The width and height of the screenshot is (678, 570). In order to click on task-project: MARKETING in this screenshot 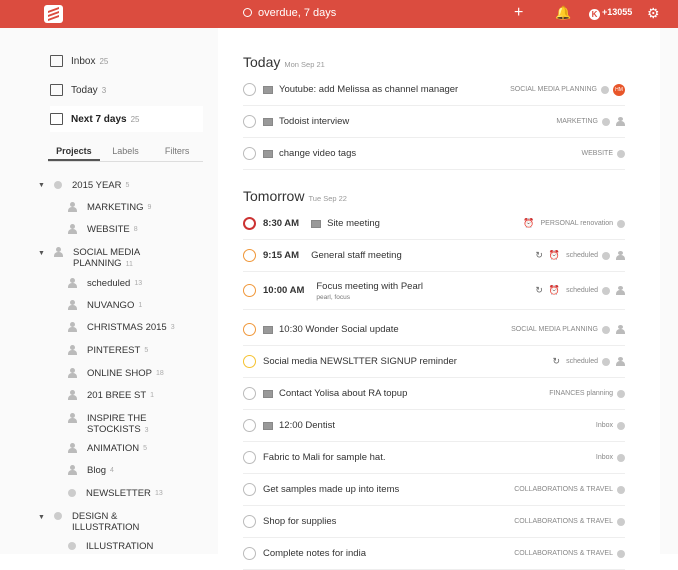, I will do `click(577, 121)`.